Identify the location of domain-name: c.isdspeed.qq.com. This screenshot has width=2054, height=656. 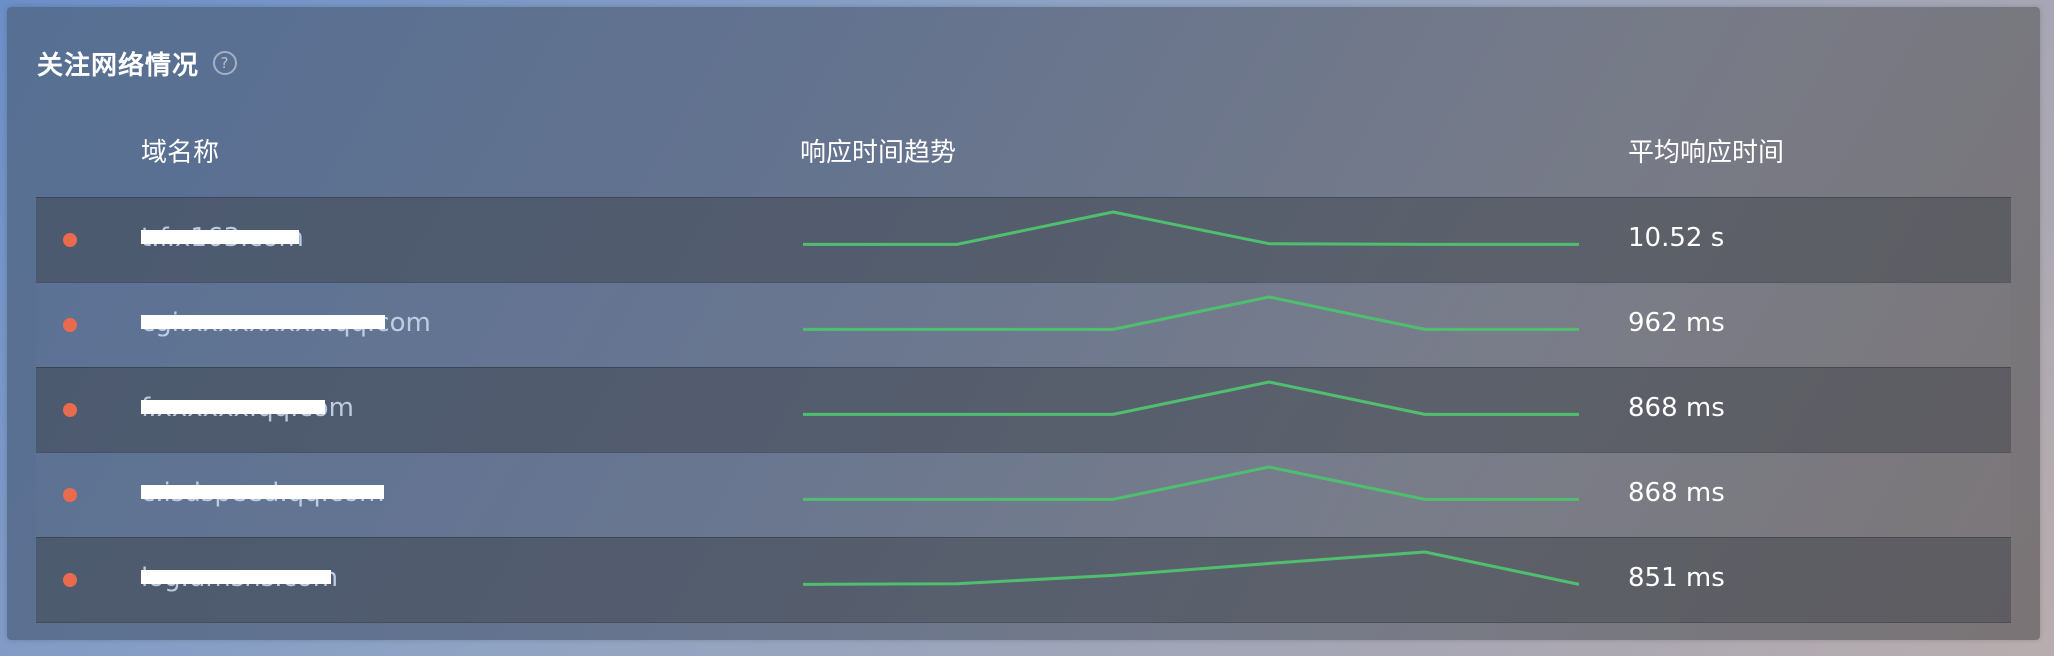
(262, 493).